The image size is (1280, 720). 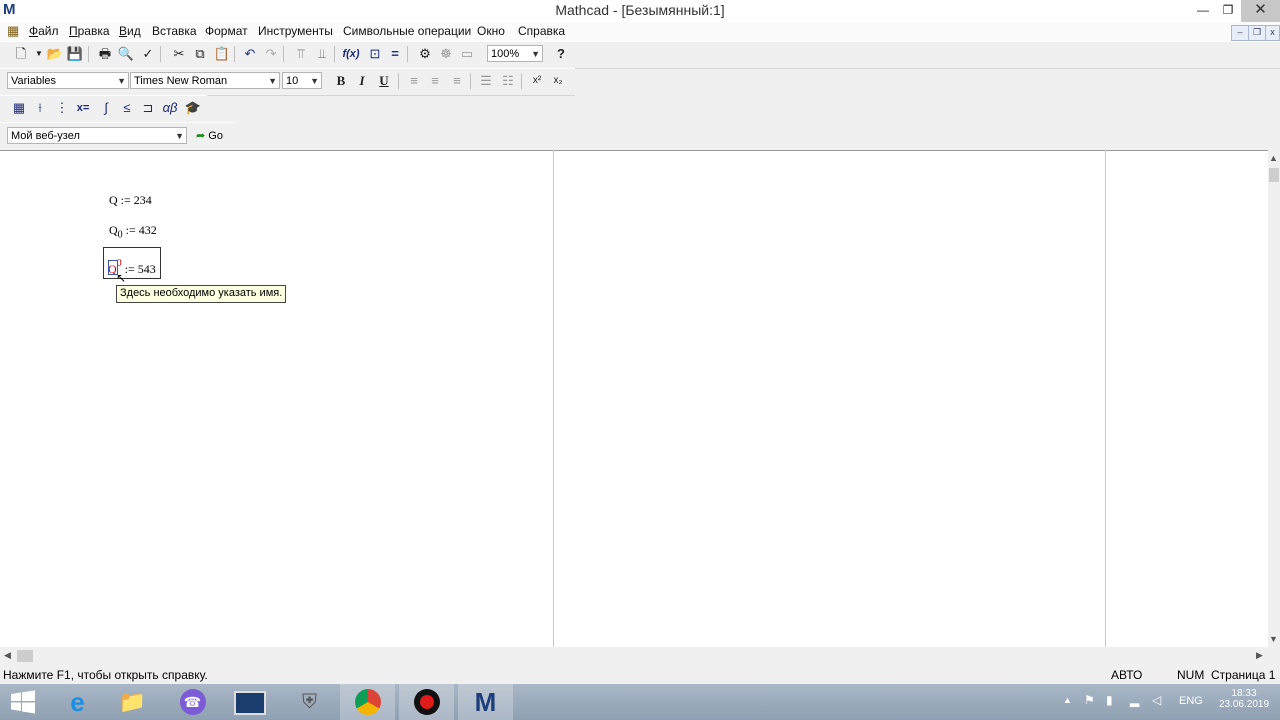 What do you see at coordinates (193, 108) in the screenshot?
I see `symbolic-icon: 🎓` at bounding box center [193, 108].